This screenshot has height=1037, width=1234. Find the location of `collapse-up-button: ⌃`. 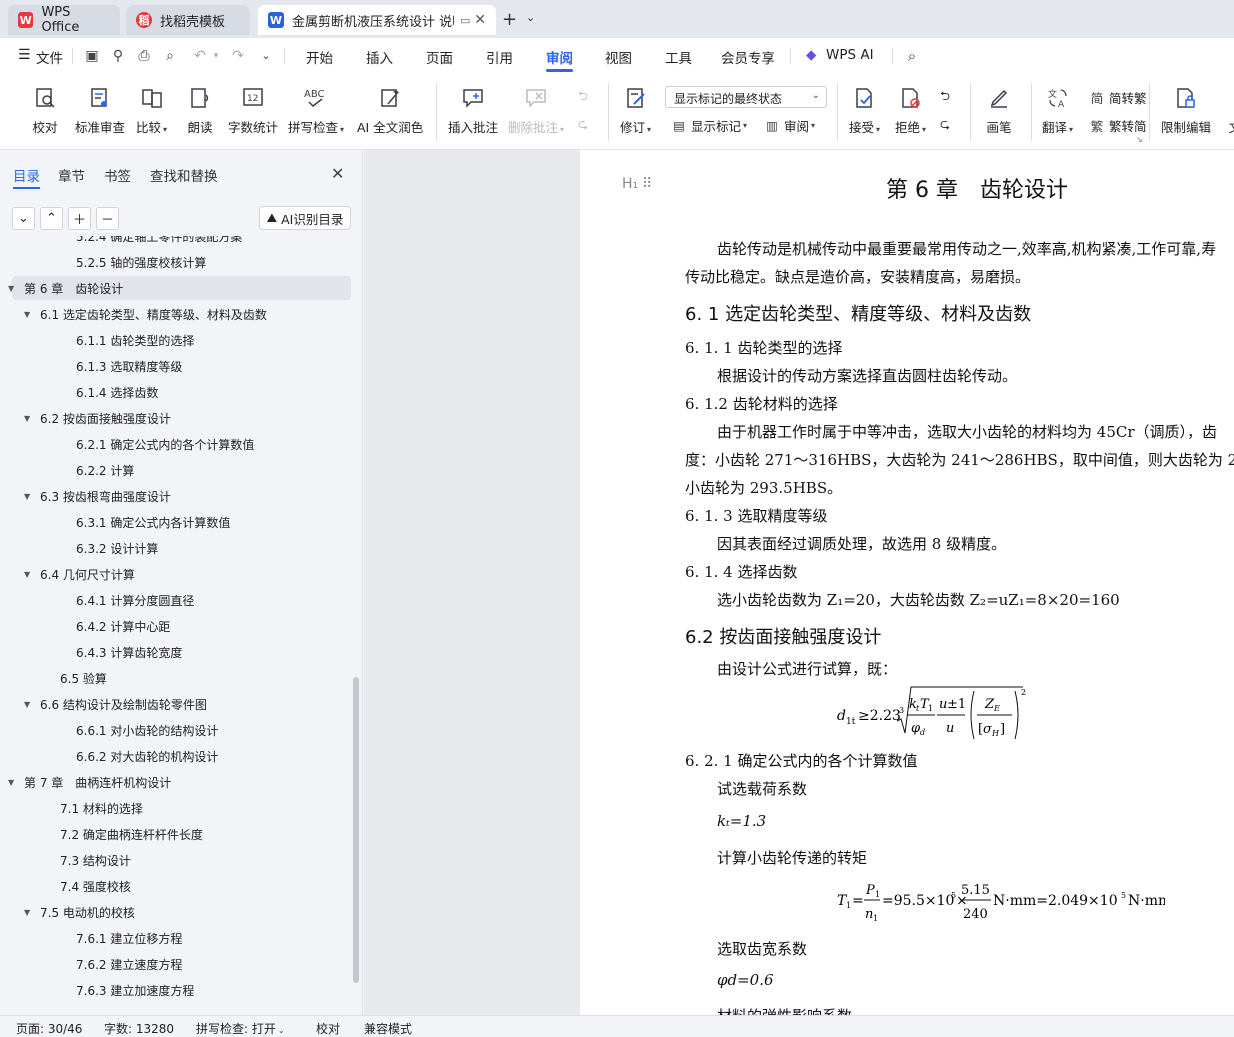

collapse-up-button: ⌃ is located at coordinates (51, 218).